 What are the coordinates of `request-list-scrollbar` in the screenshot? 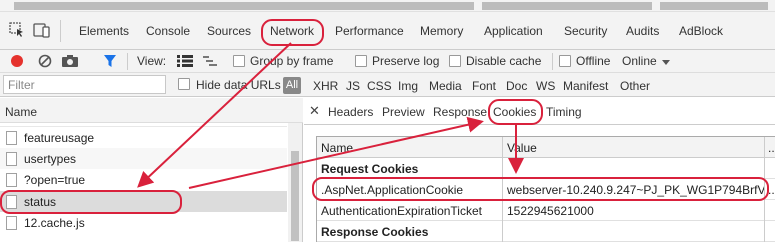 It's located at (295, 182).